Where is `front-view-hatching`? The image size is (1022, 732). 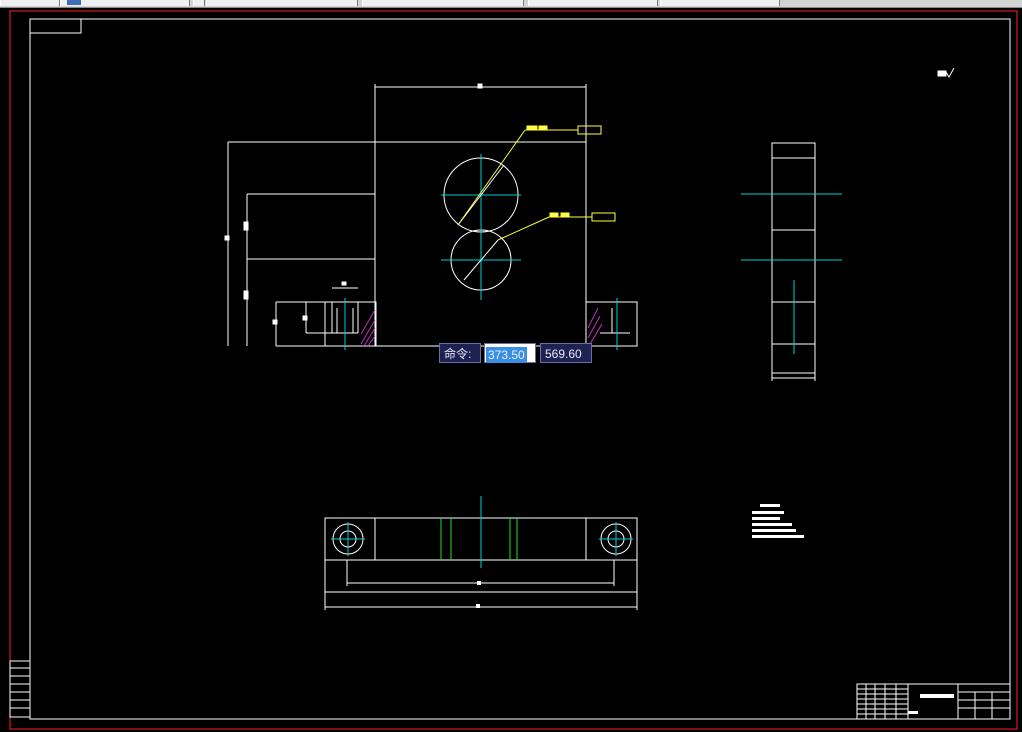 front-view-hatching is located at coordinates (481, 327).